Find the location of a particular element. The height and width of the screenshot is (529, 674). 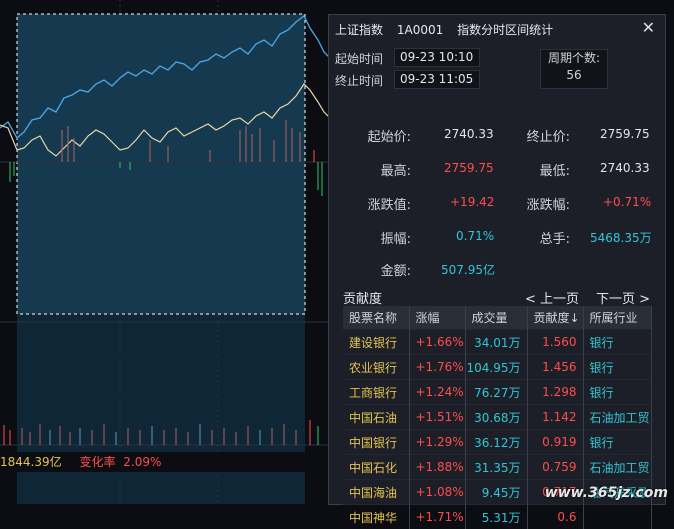

stock-name: 中国海油 is located at coordinates (376, 492).